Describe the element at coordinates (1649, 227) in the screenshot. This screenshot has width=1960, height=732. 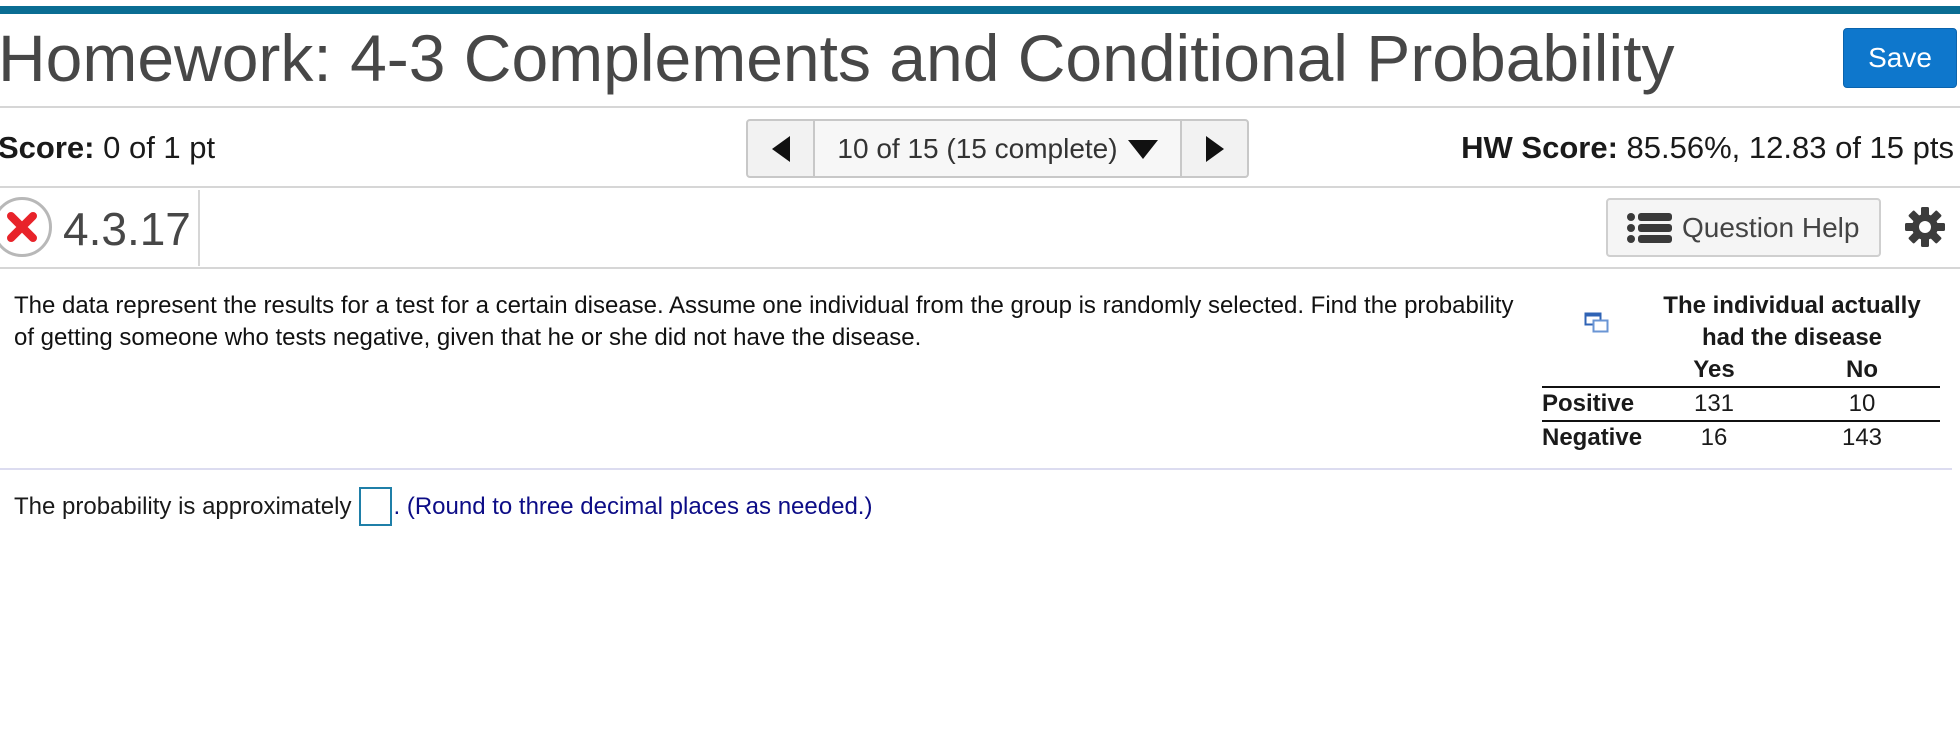
I see `list-icon` at that location.